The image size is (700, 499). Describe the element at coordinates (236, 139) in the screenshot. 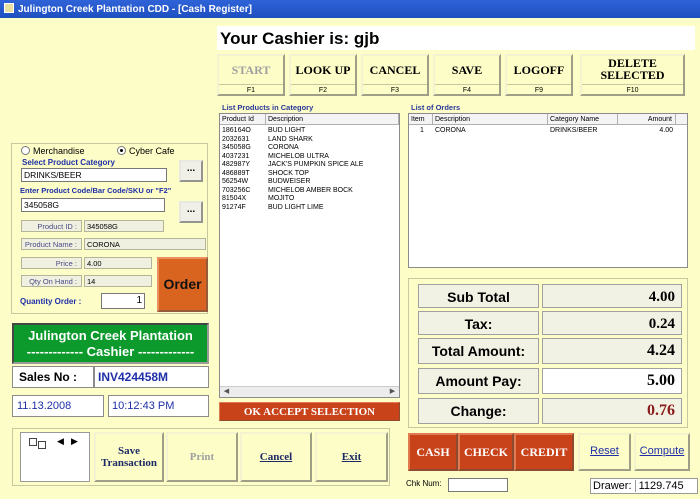

I see `product-id-cell: 2032631` at that location.